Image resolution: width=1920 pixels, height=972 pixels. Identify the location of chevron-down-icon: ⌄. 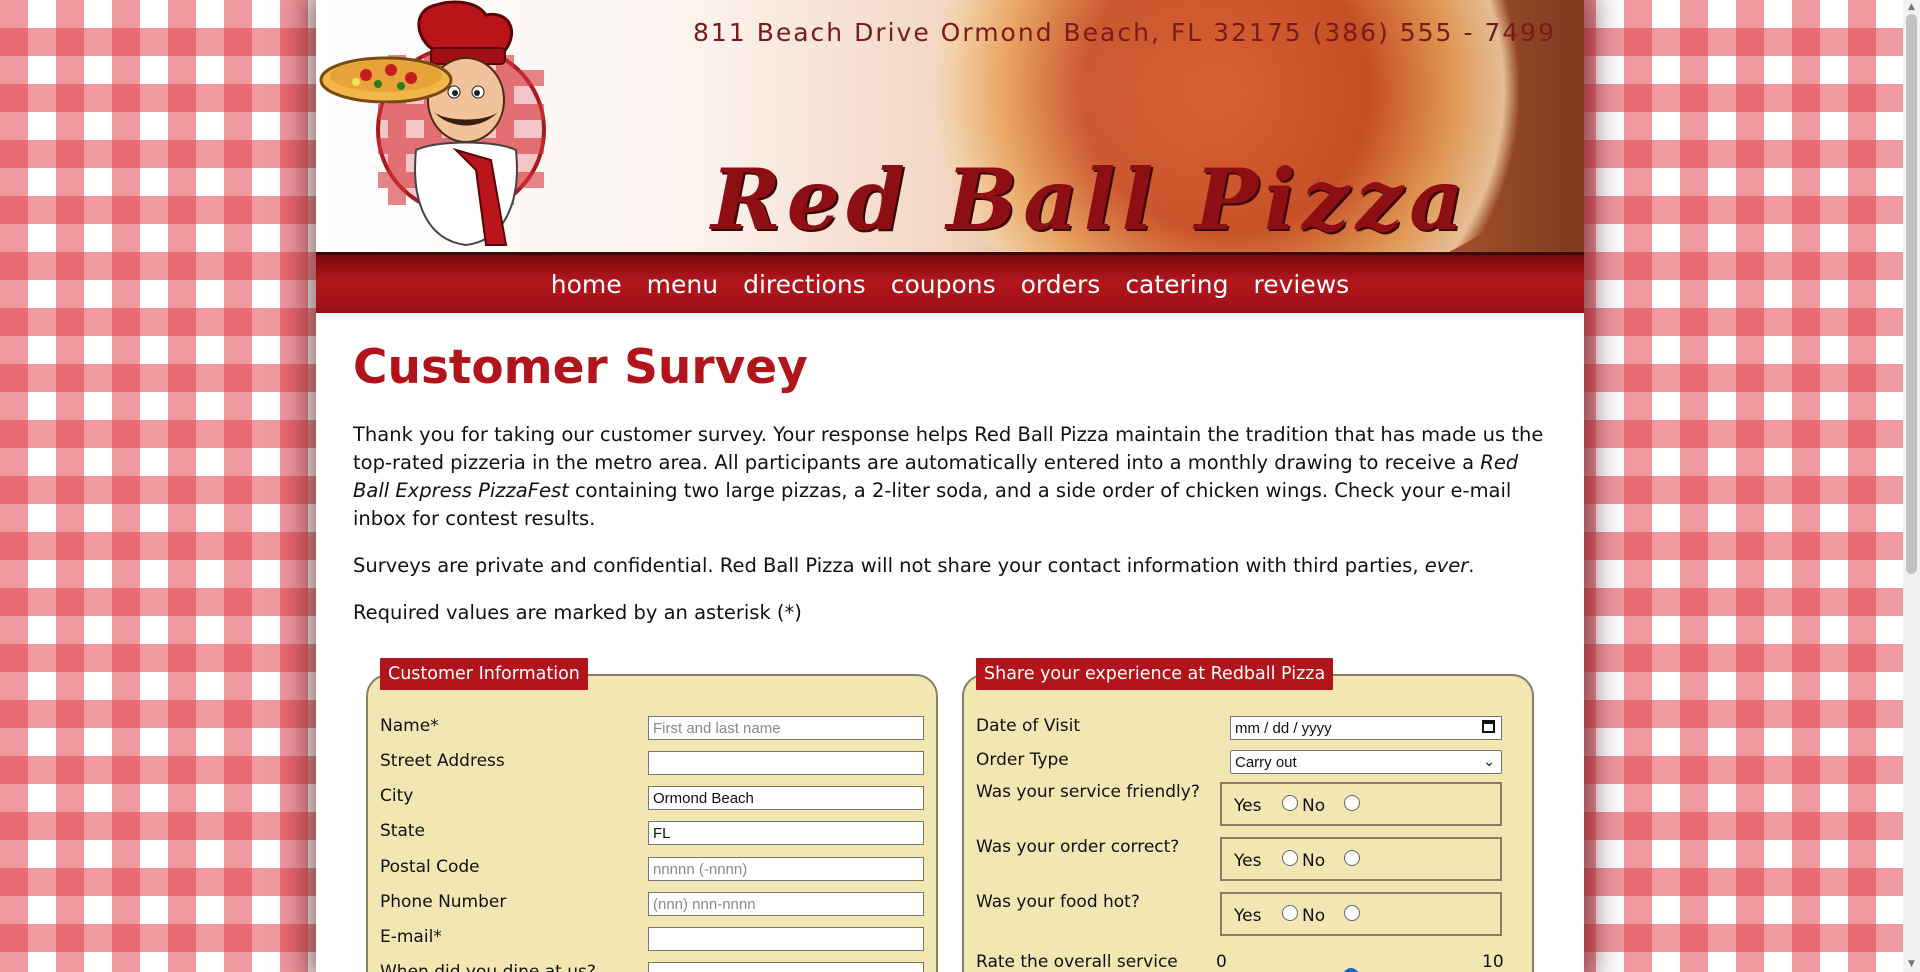
(1489, 761).